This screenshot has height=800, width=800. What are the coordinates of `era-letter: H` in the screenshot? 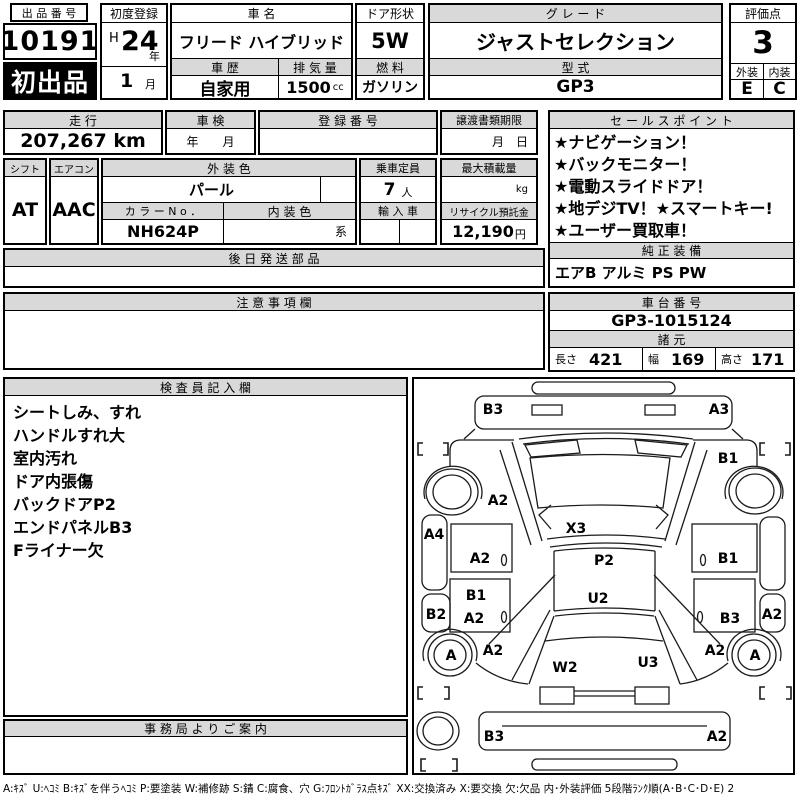 It's located at (114, 38).